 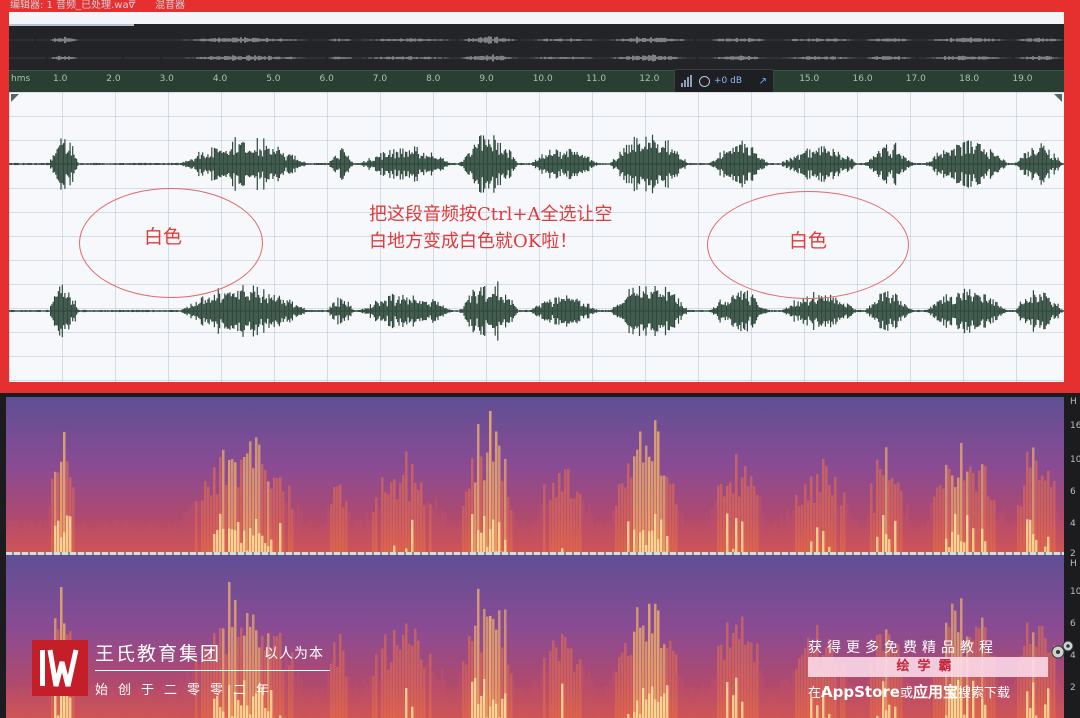 I want to click on brand-divider, so click(x=212, y=670).